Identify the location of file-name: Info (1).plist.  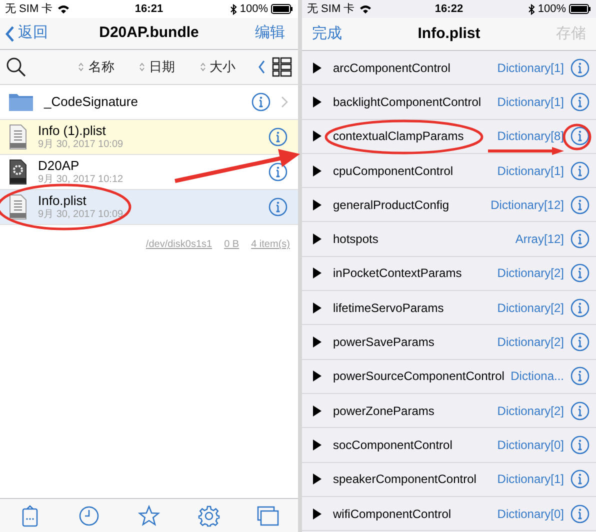
(72, 130).